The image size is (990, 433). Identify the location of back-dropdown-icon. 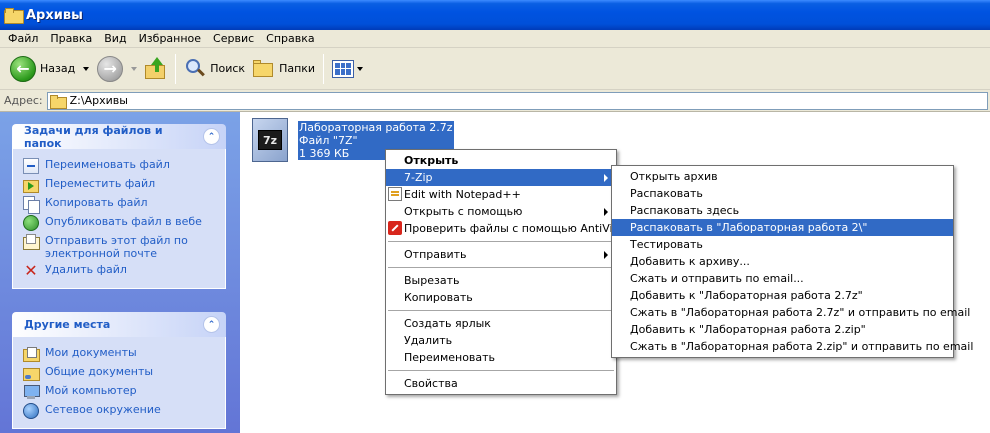
(86, 68).